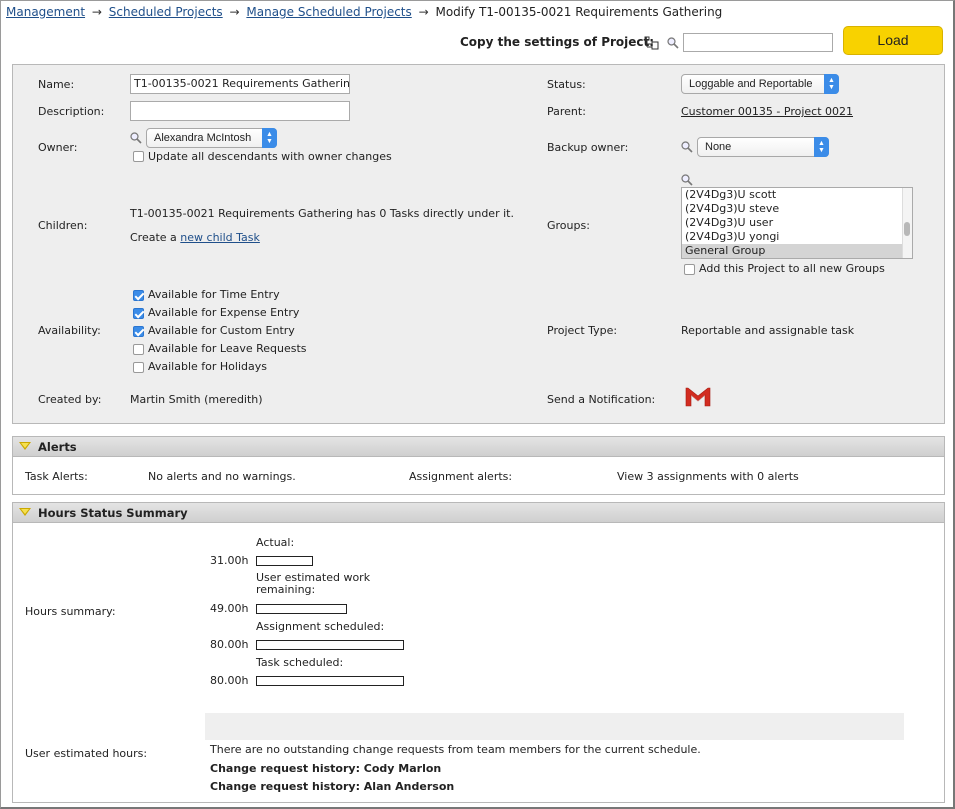 The height and width of the screenshot is (809, 955). I want to click on availability-label: Availability:, so click(69, 330).